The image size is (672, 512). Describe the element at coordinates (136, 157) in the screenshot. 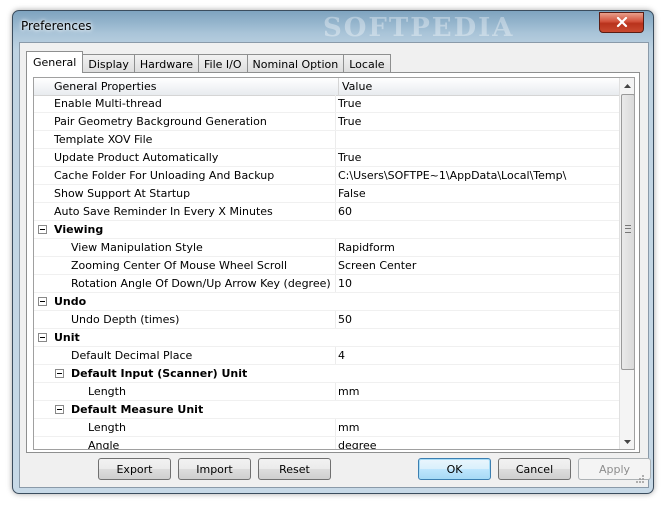

I see `property-name: Update Product Automatically` at that location.